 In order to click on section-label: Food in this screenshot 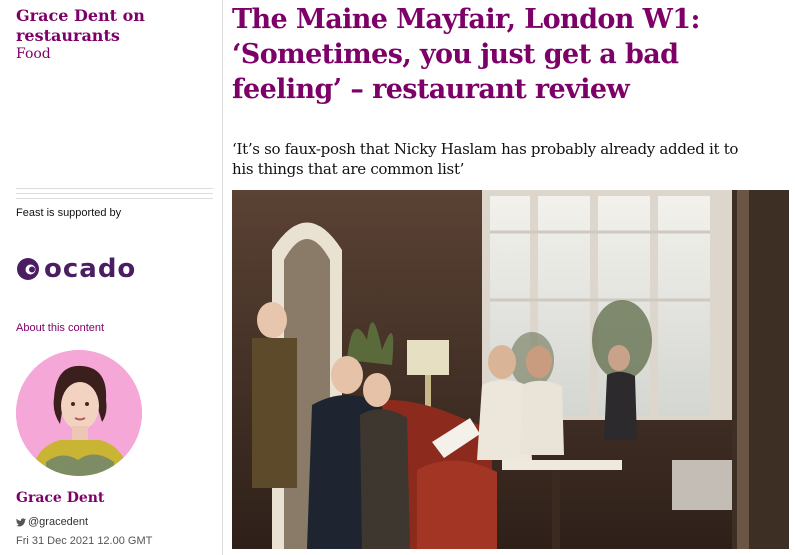, I will do `click(33, 54)`.